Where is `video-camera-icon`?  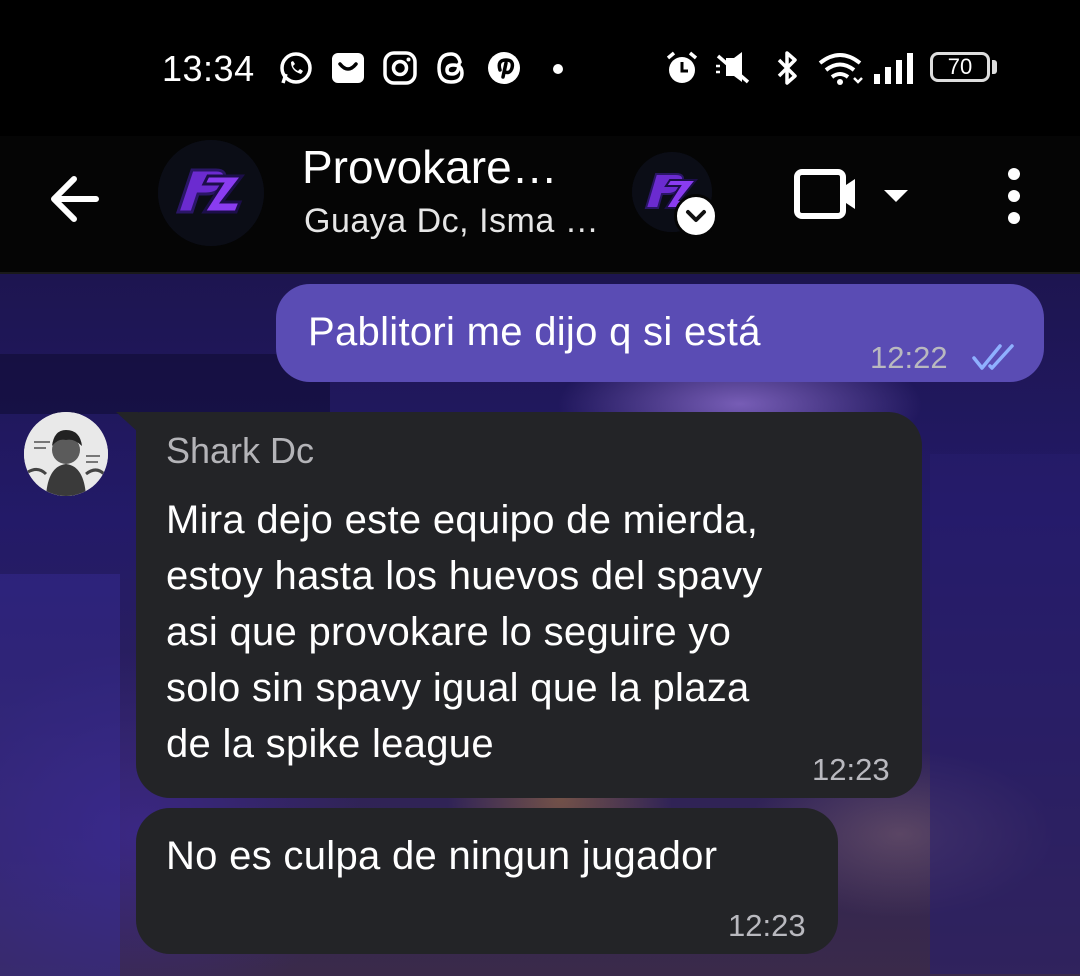
video-camera-icon is located at coordinates (851, 194).